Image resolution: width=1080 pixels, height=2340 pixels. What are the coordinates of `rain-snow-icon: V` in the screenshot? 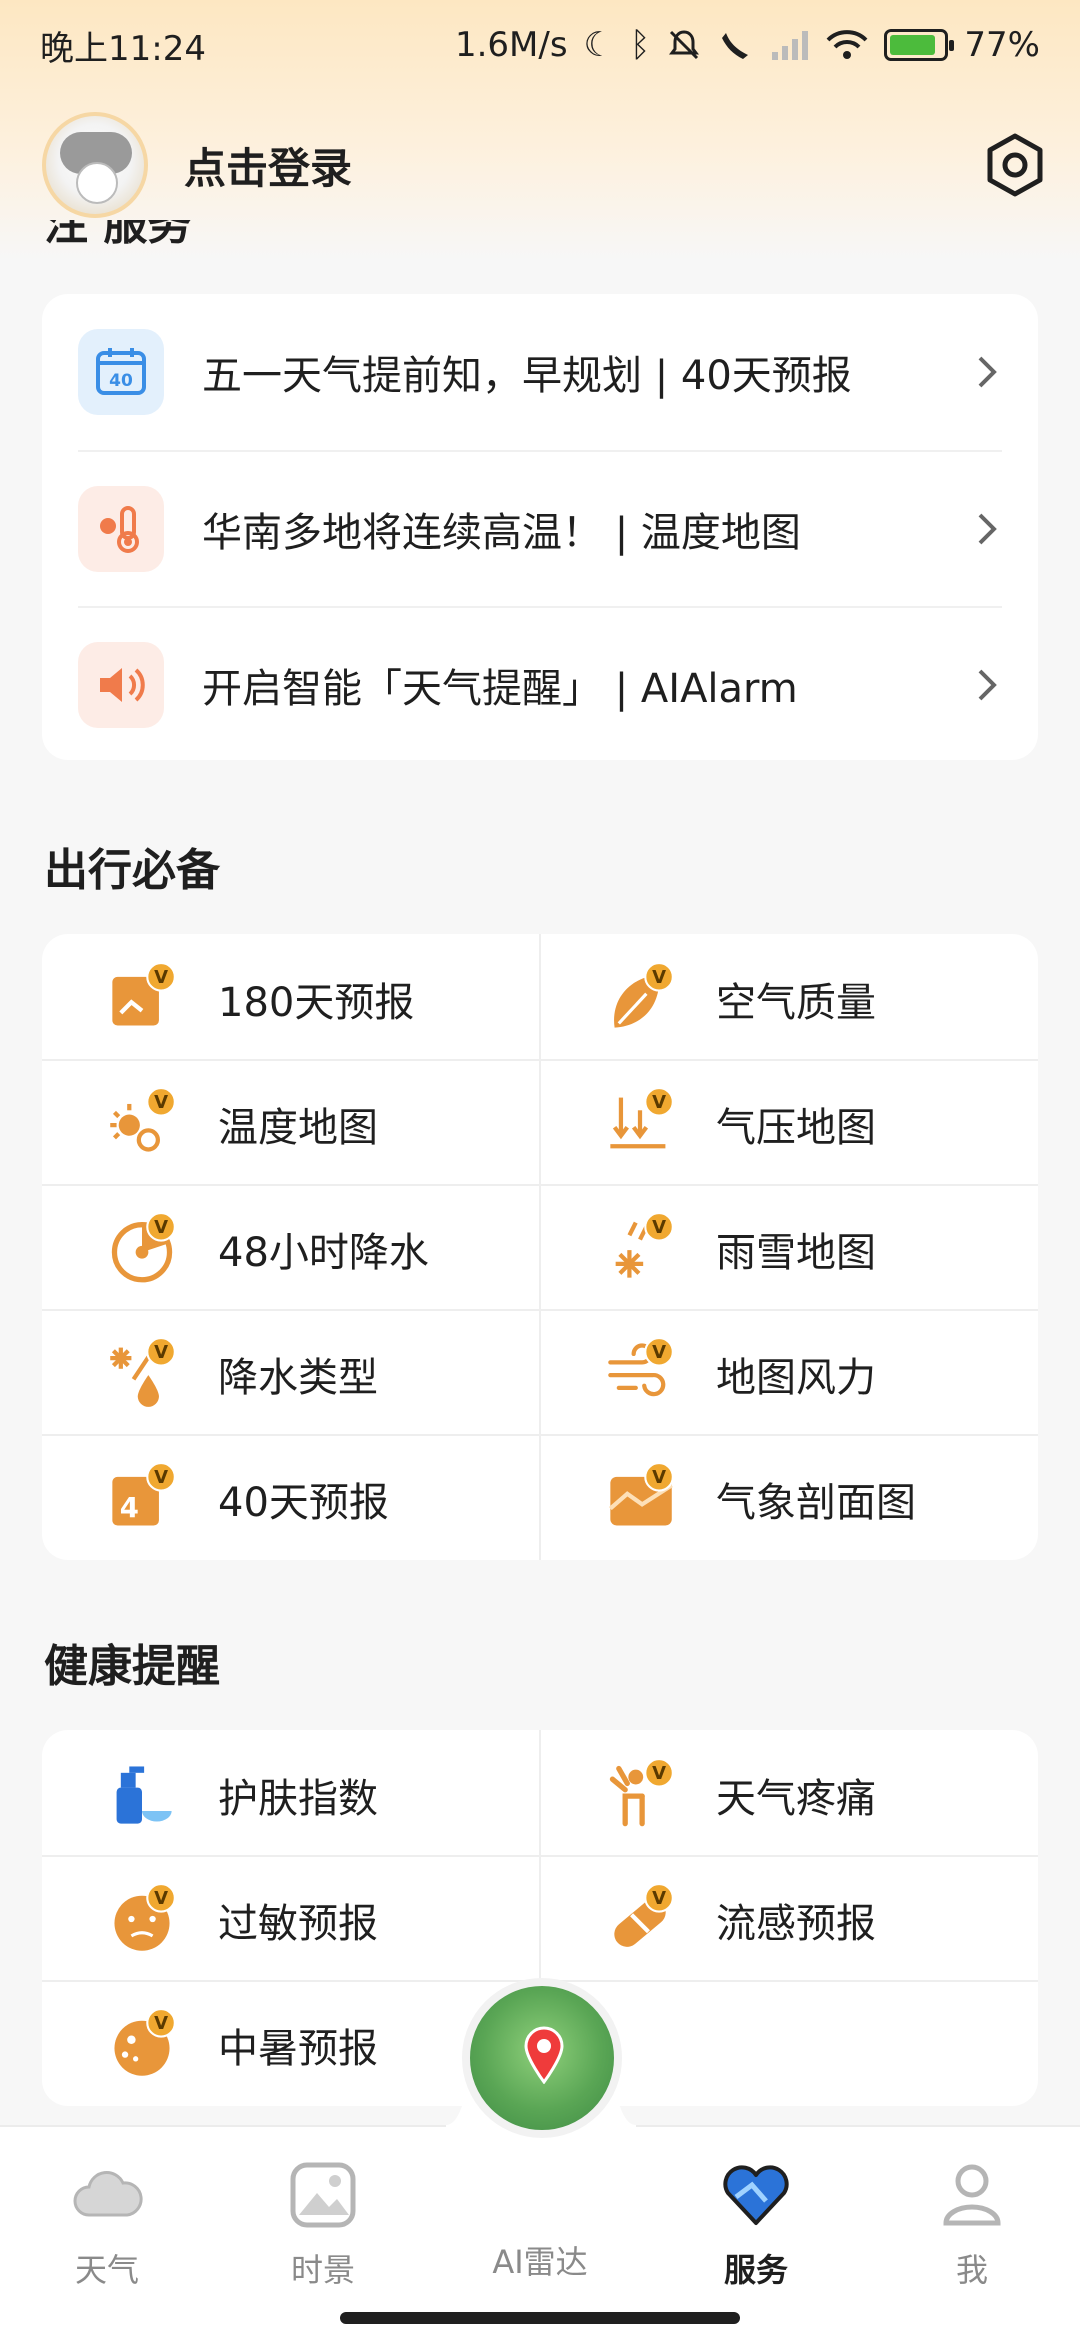 It's located at (644, 1245).